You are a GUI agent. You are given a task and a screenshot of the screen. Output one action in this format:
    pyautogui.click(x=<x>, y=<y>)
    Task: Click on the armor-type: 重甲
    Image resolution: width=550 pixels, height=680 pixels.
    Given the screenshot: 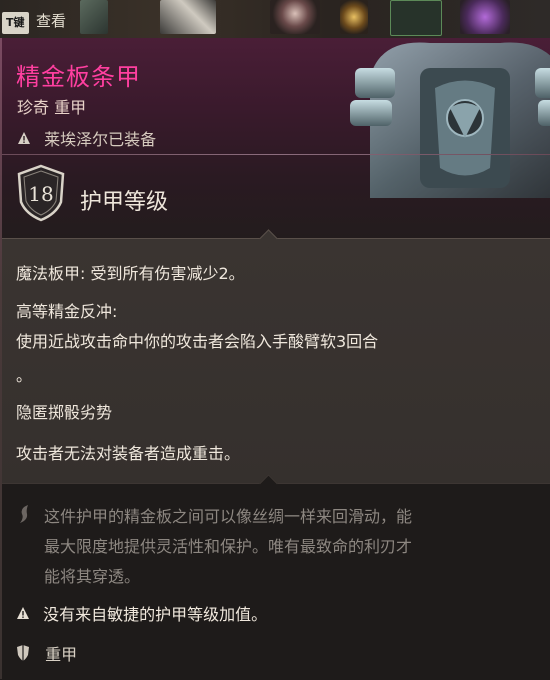 What is the action you would take?
    pyautogui.click(x=46, y=653)
    